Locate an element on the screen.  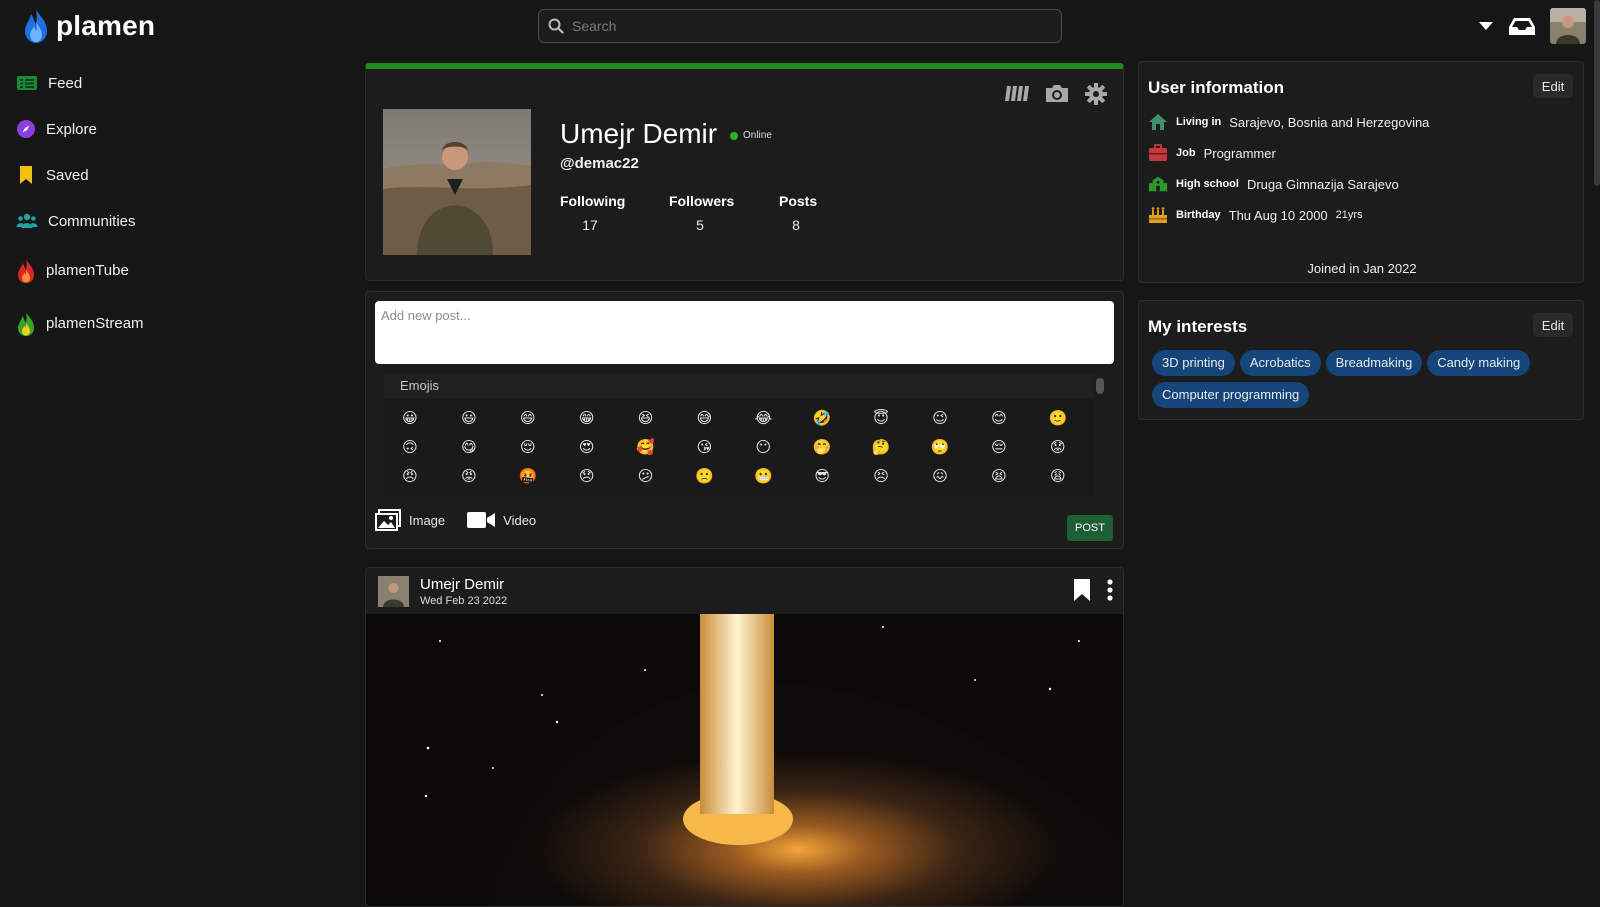
feed-icon is located at coordinates (27, 83).